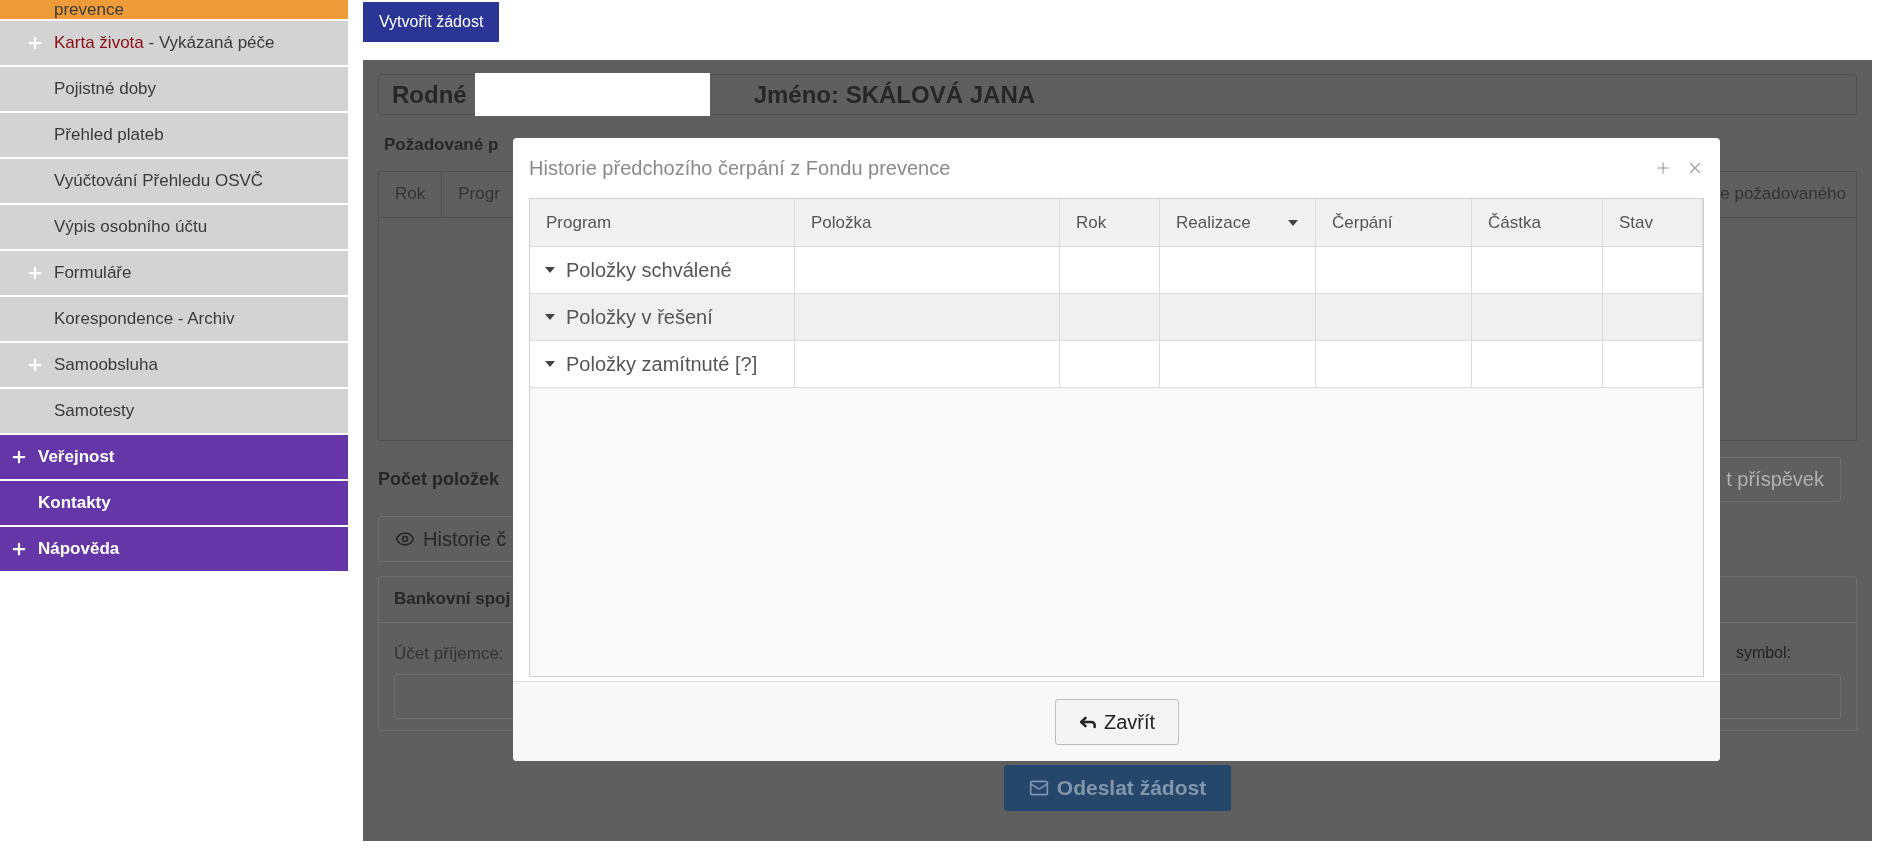 This screenshot has width=1882, height=856. What do you see at coordinates (1394, 222) in the screenshot?
I see `column-header: Čerpání` at bounding box center [1394, 222].